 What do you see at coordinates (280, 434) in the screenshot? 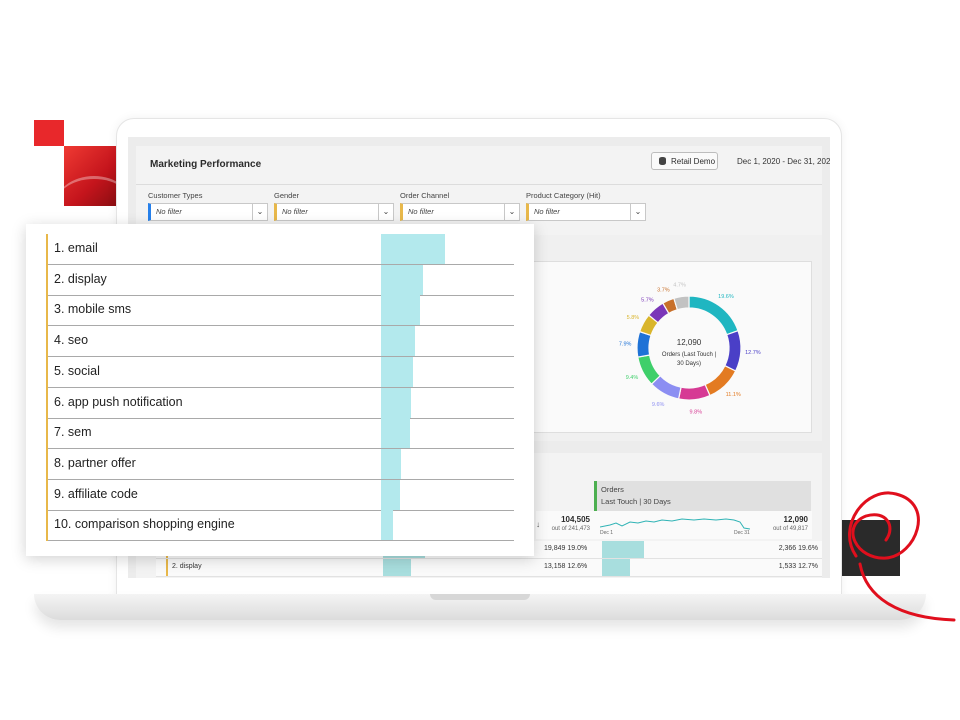
I see `list-item: 7. sem` at bounding box center [280, 434].